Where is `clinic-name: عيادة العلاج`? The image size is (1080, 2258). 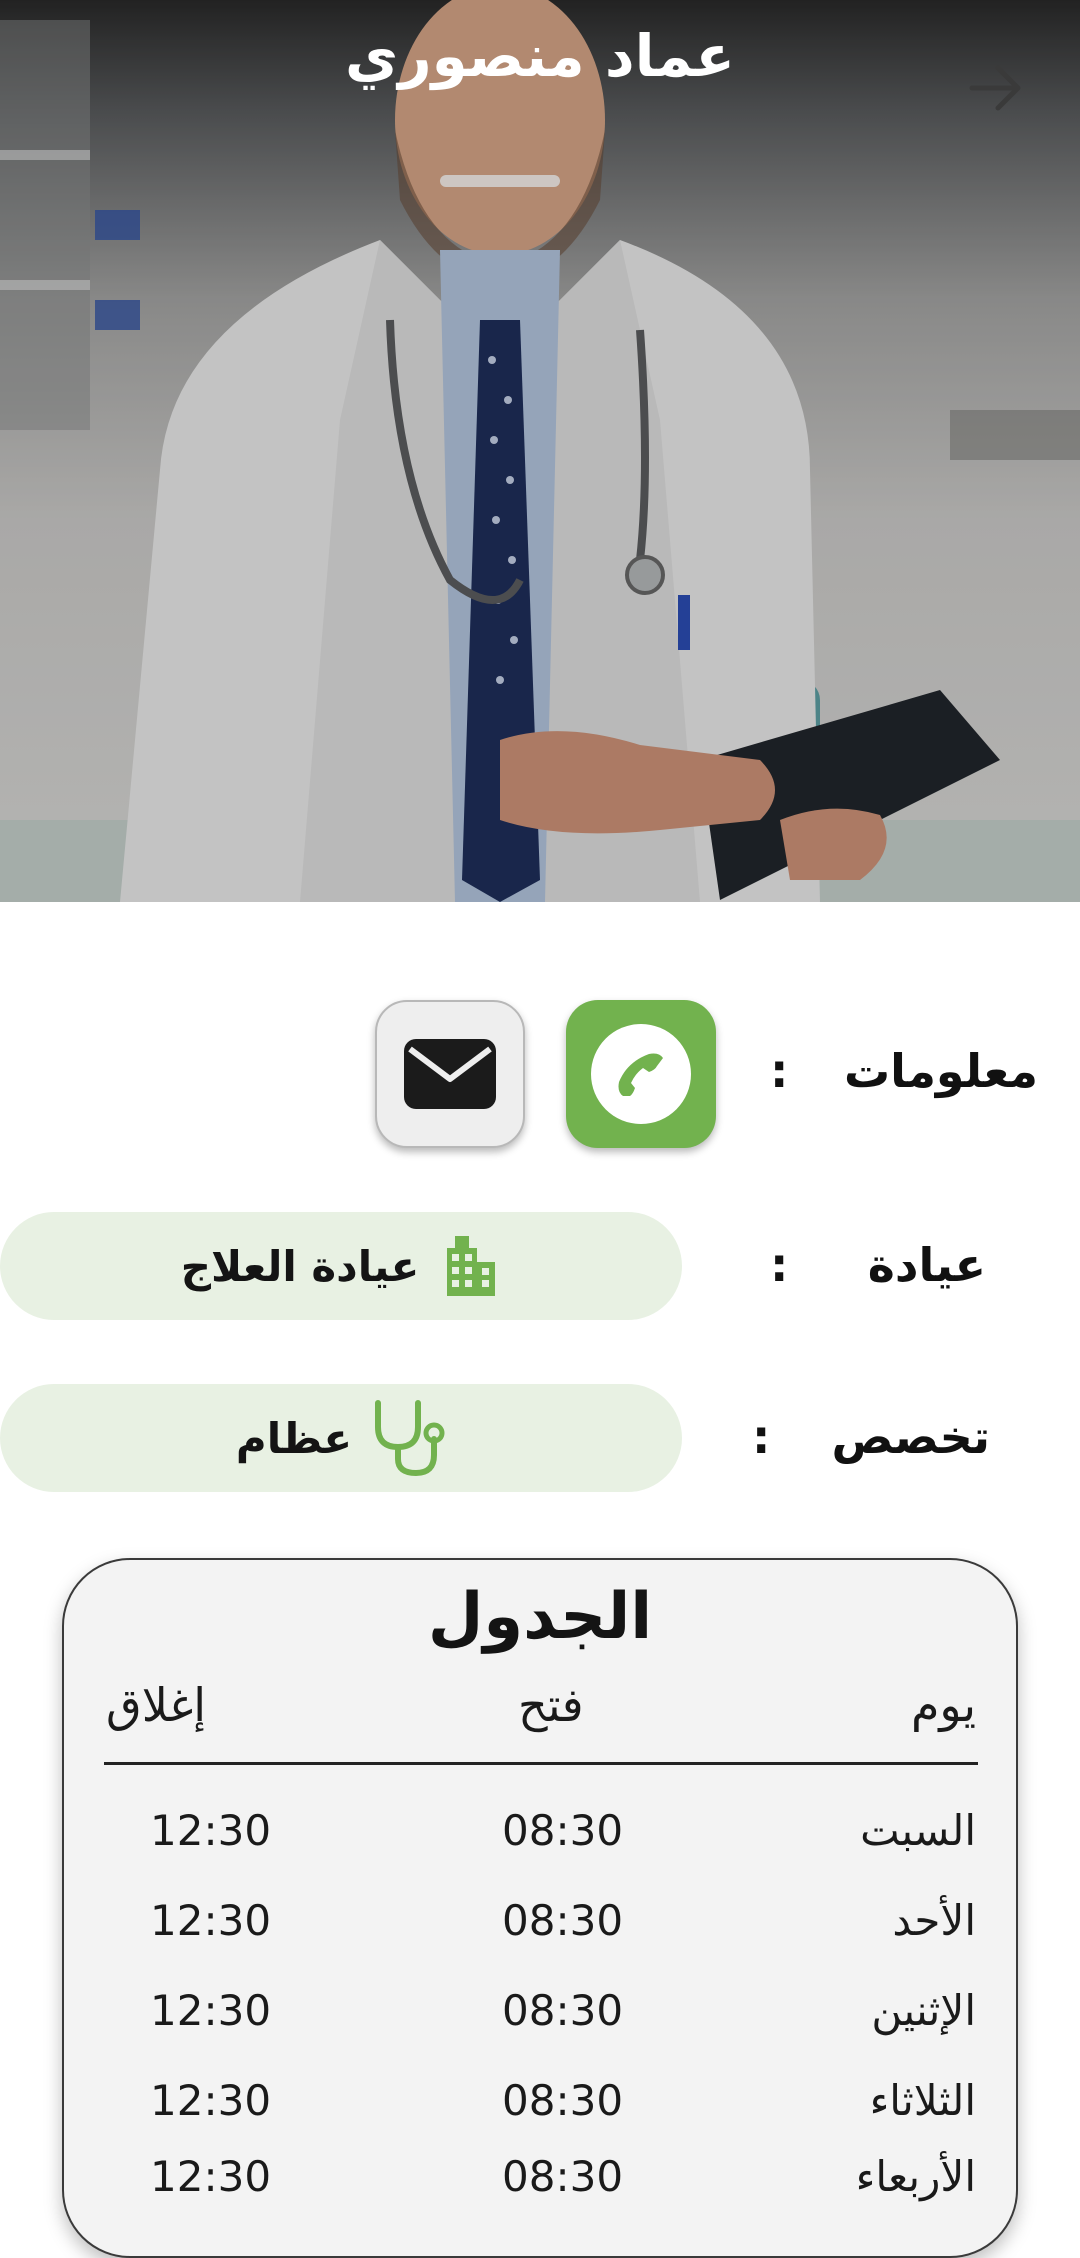 clinic-name: عيادة العلاج is located at coordinates (300, 1266).